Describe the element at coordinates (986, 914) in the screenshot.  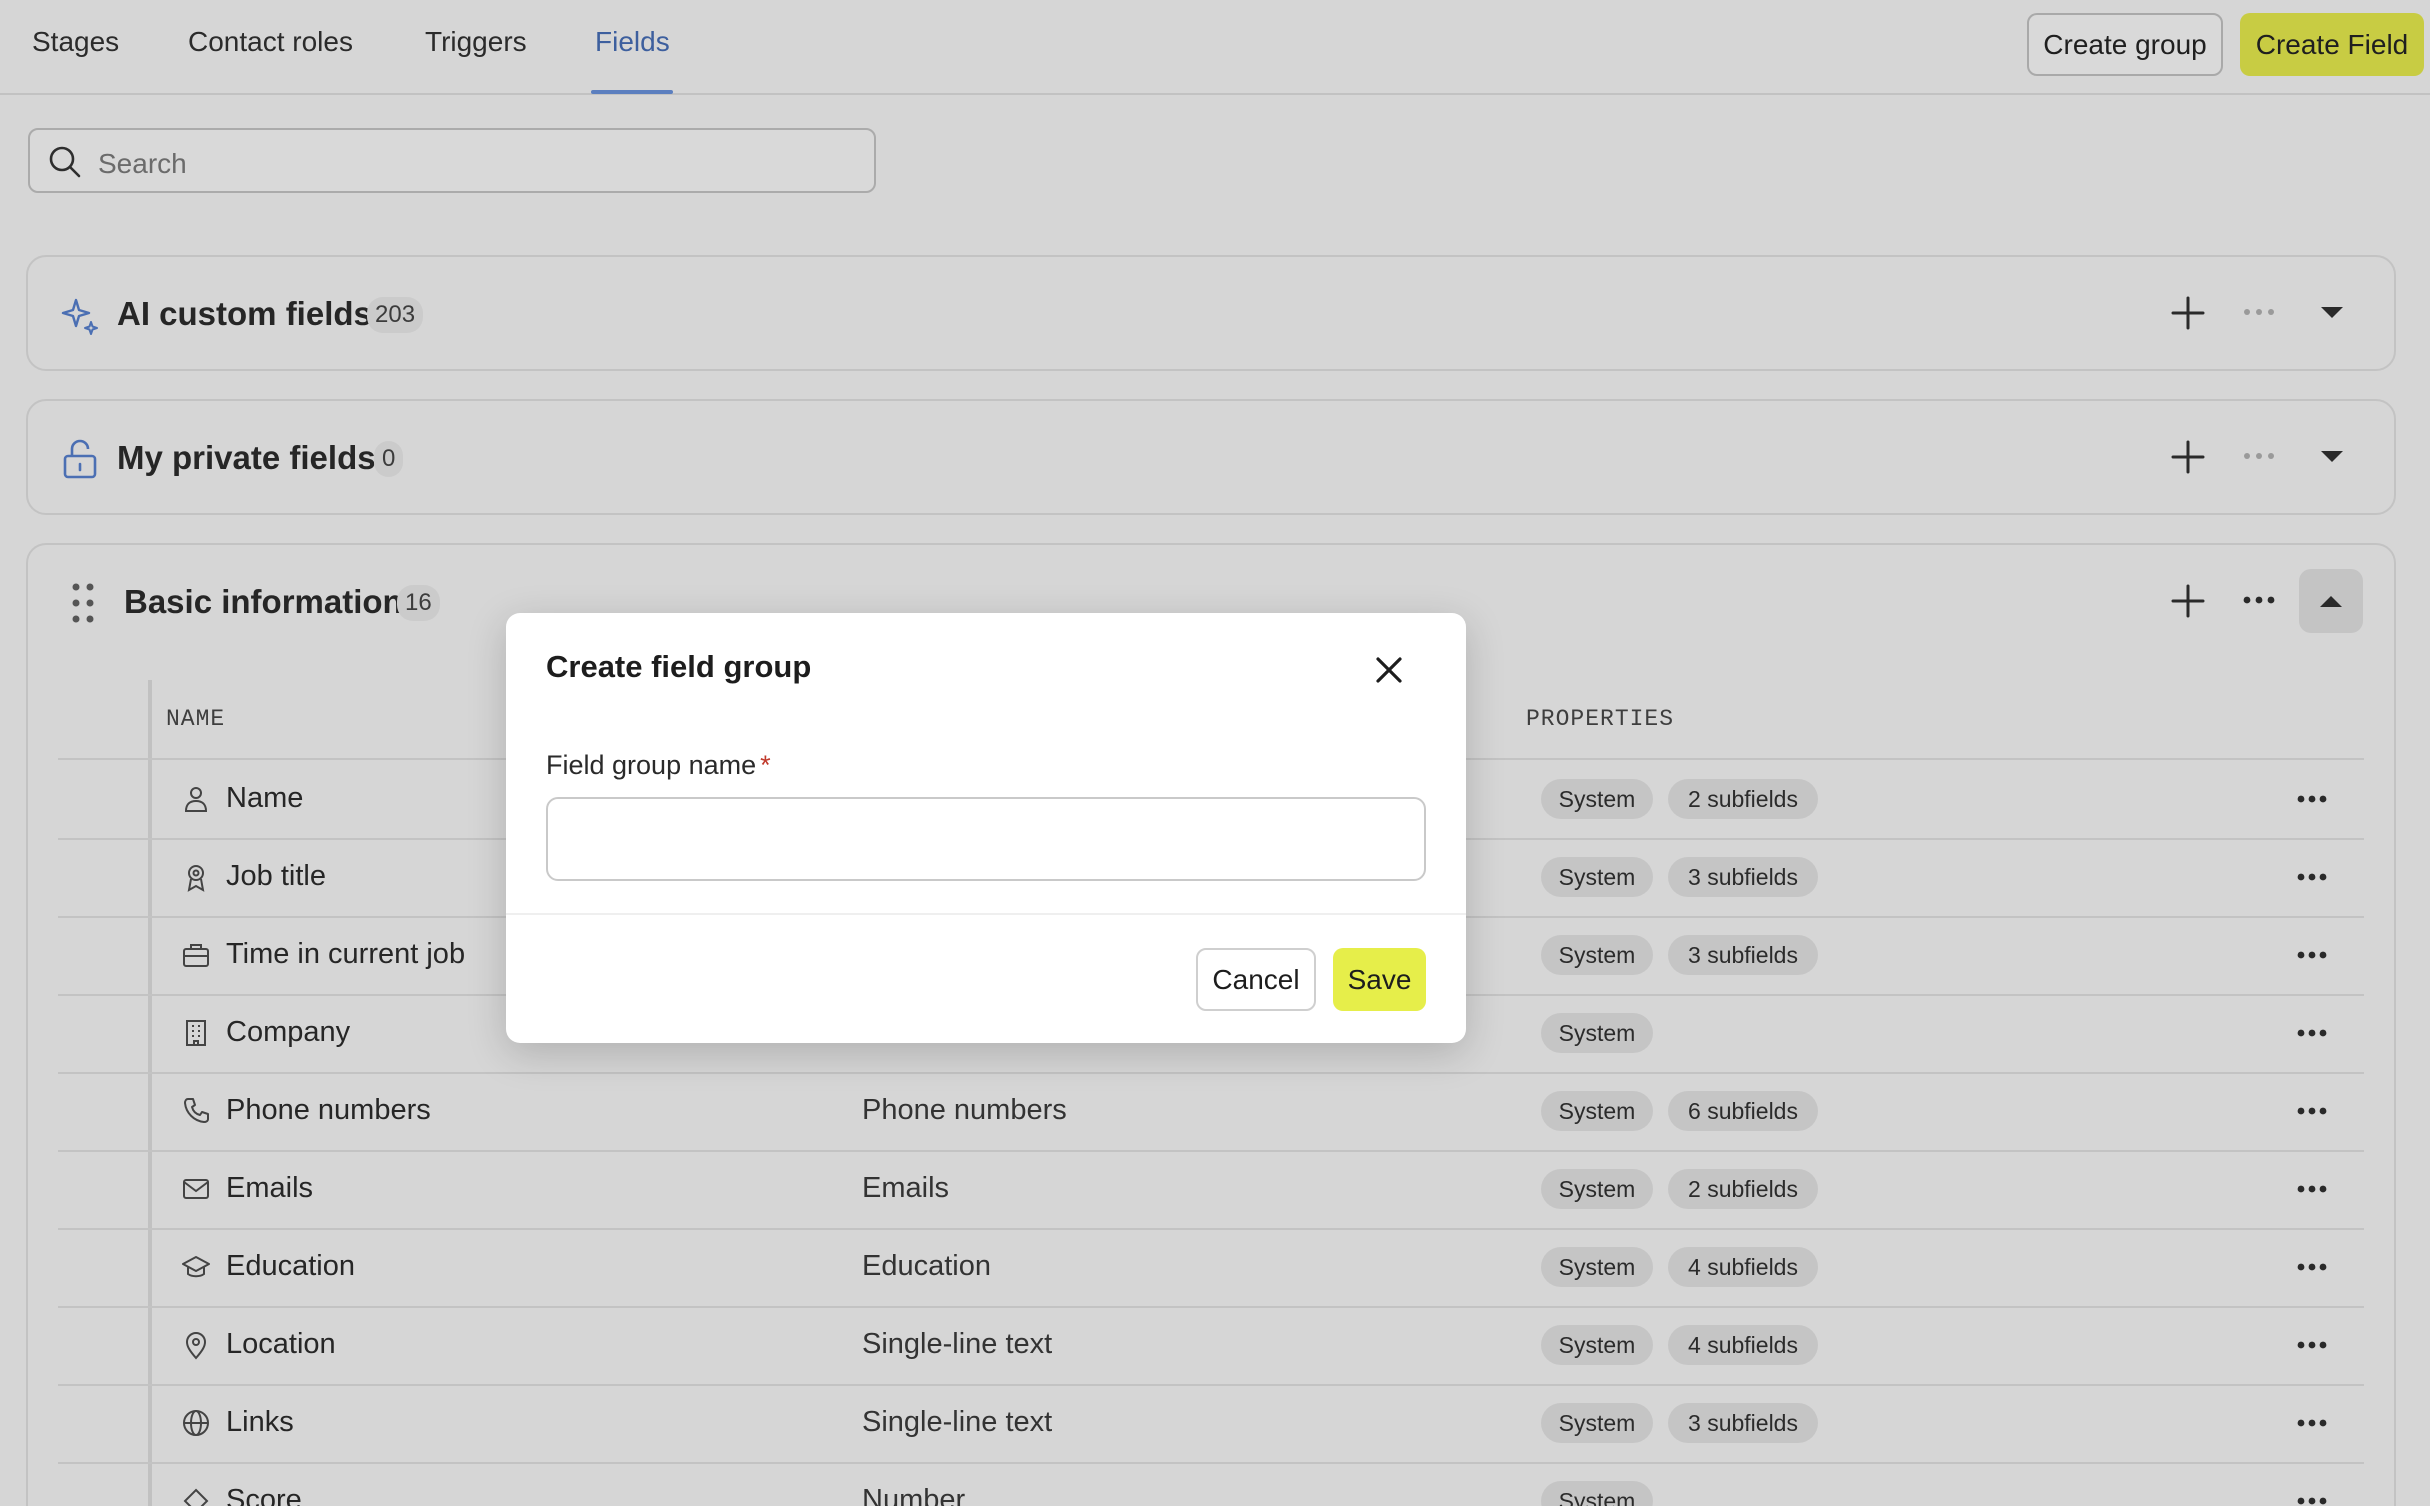
I see `dialog-footer-divider` at that location.